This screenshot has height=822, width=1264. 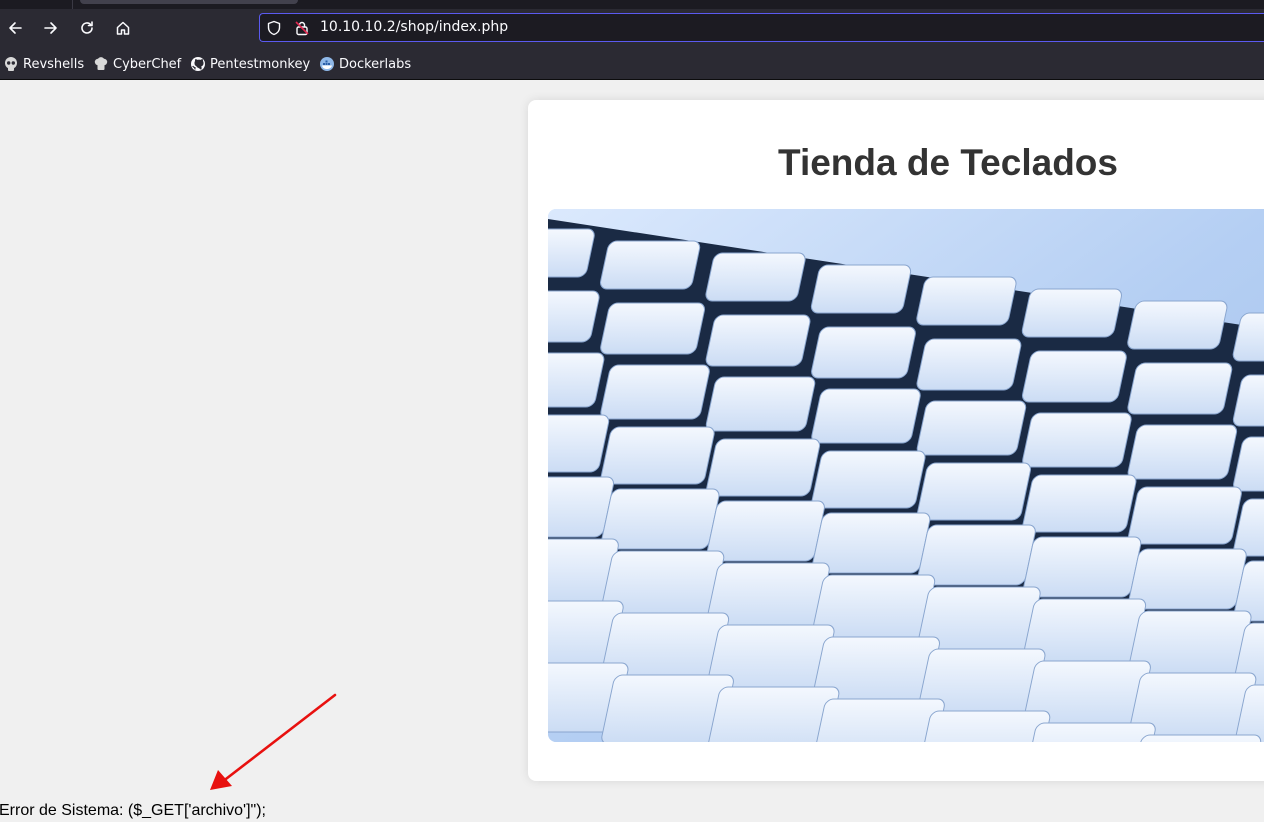 What do you see at coordinates (198, 64) in the screenshot?
I see `github-icon` at bounding box center [198, 64].